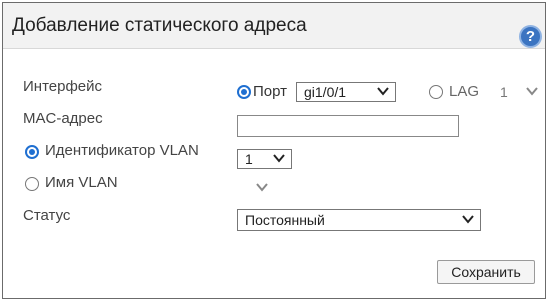  I want to click on status-select-value: Постоянный, so click(285, 220).